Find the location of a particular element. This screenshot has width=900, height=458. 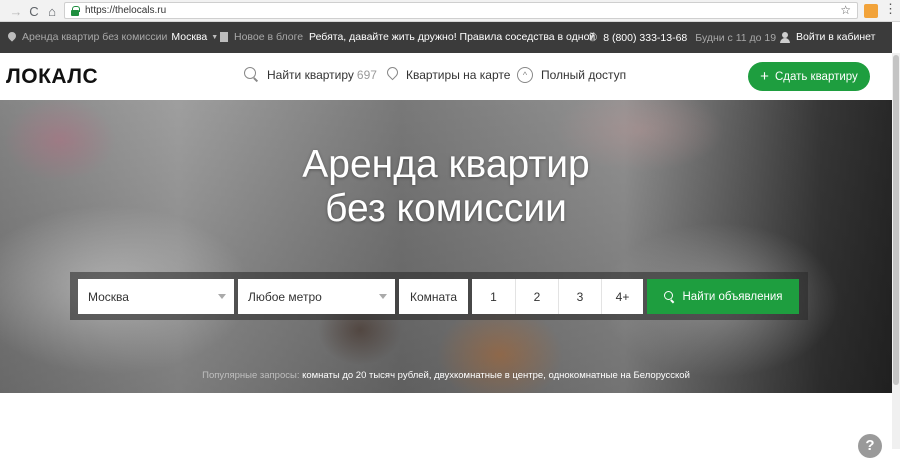

nav-map-label: Квартиры на карте is located at coordinates (458, 75).